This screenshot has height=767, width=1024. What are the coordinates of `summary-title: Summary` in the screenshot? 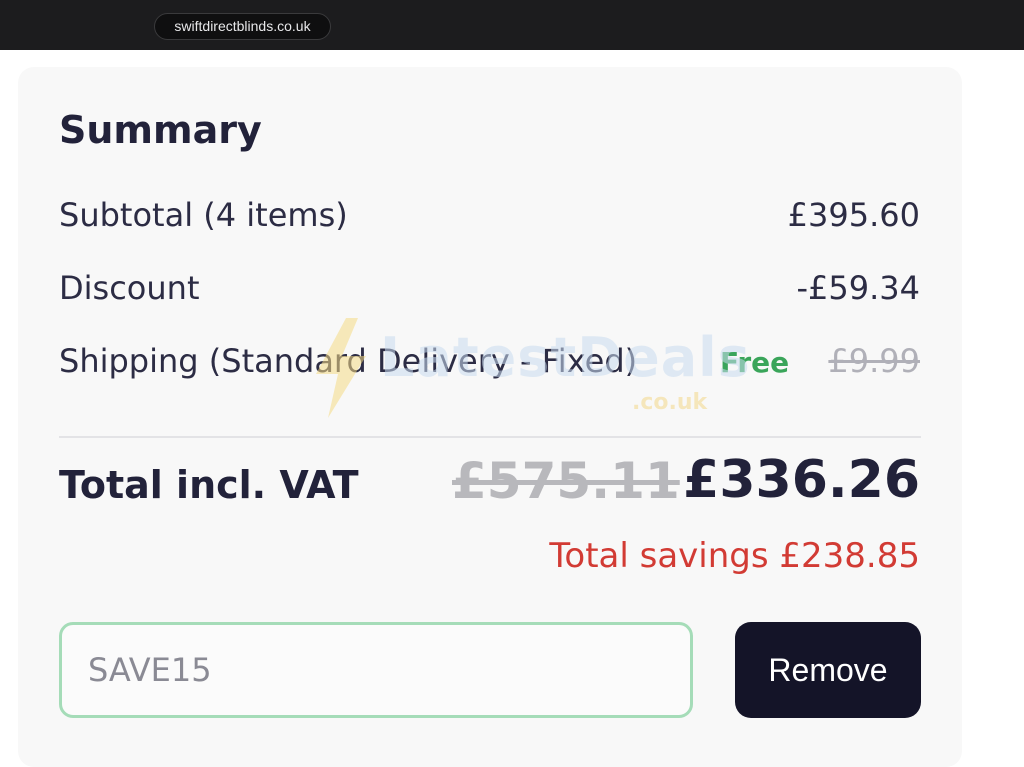 It's located at (160, 130).